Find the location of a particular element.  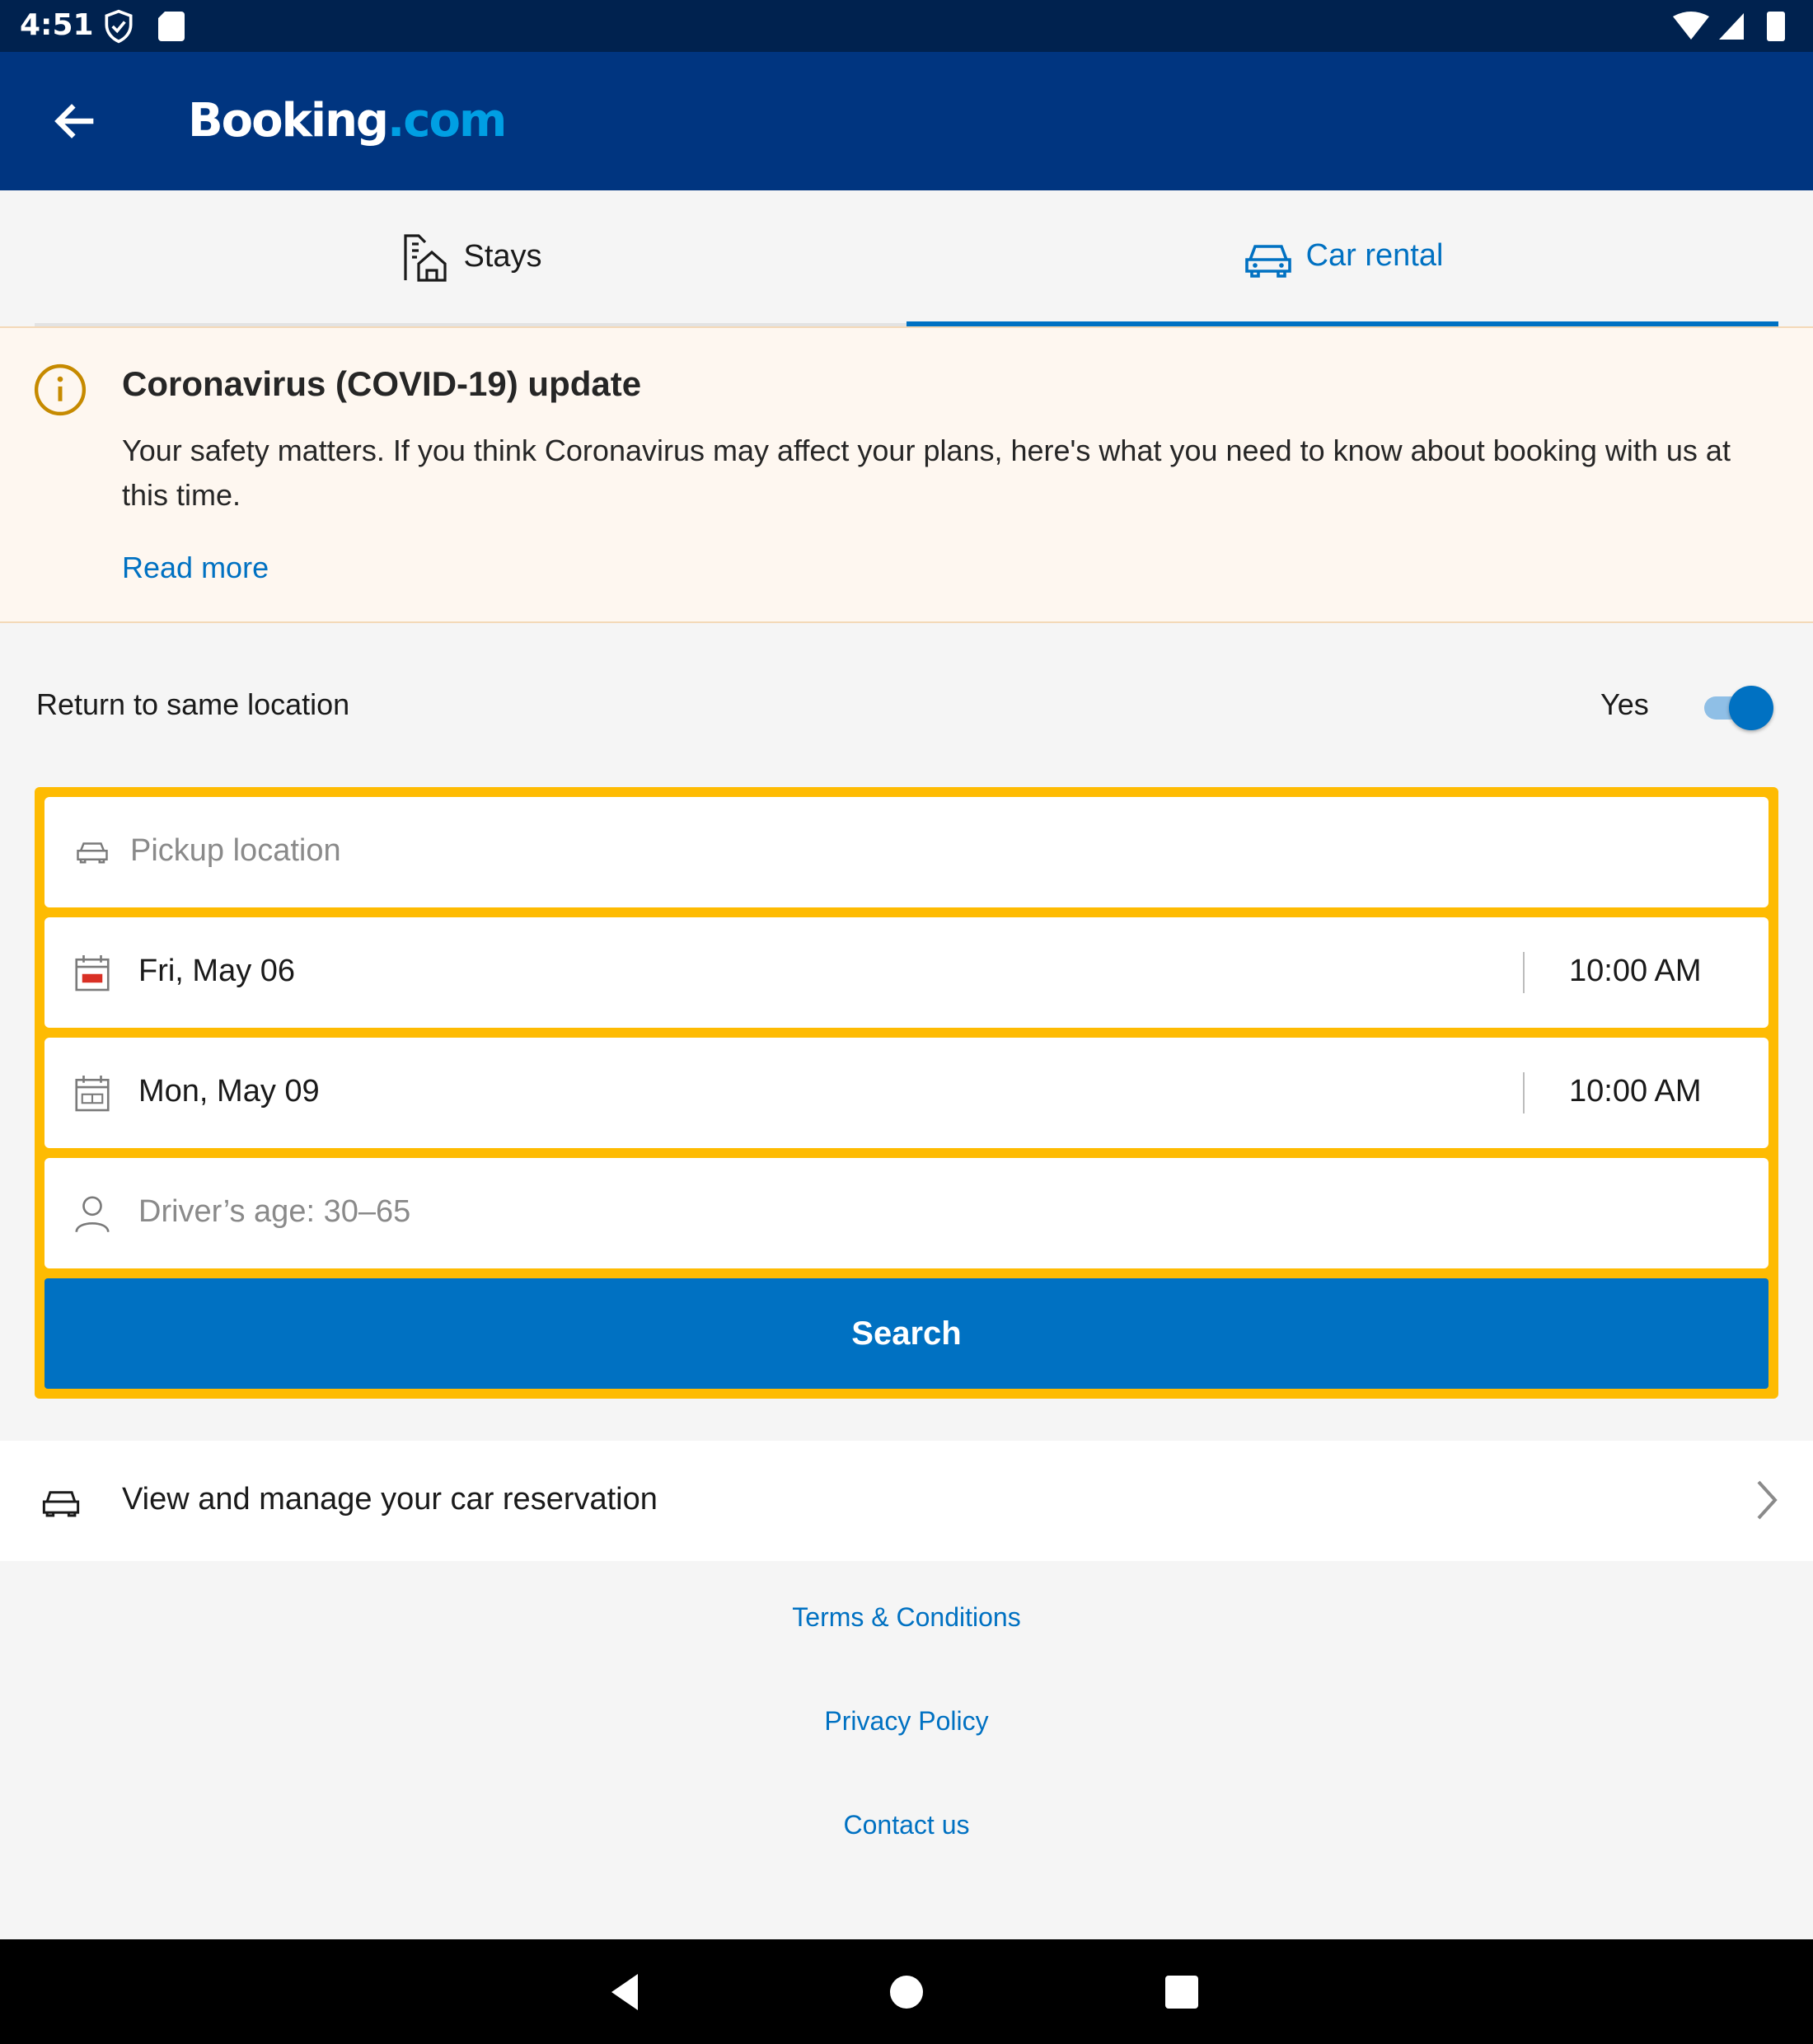

nav-back-icon is located at coordinates (626, 1992).